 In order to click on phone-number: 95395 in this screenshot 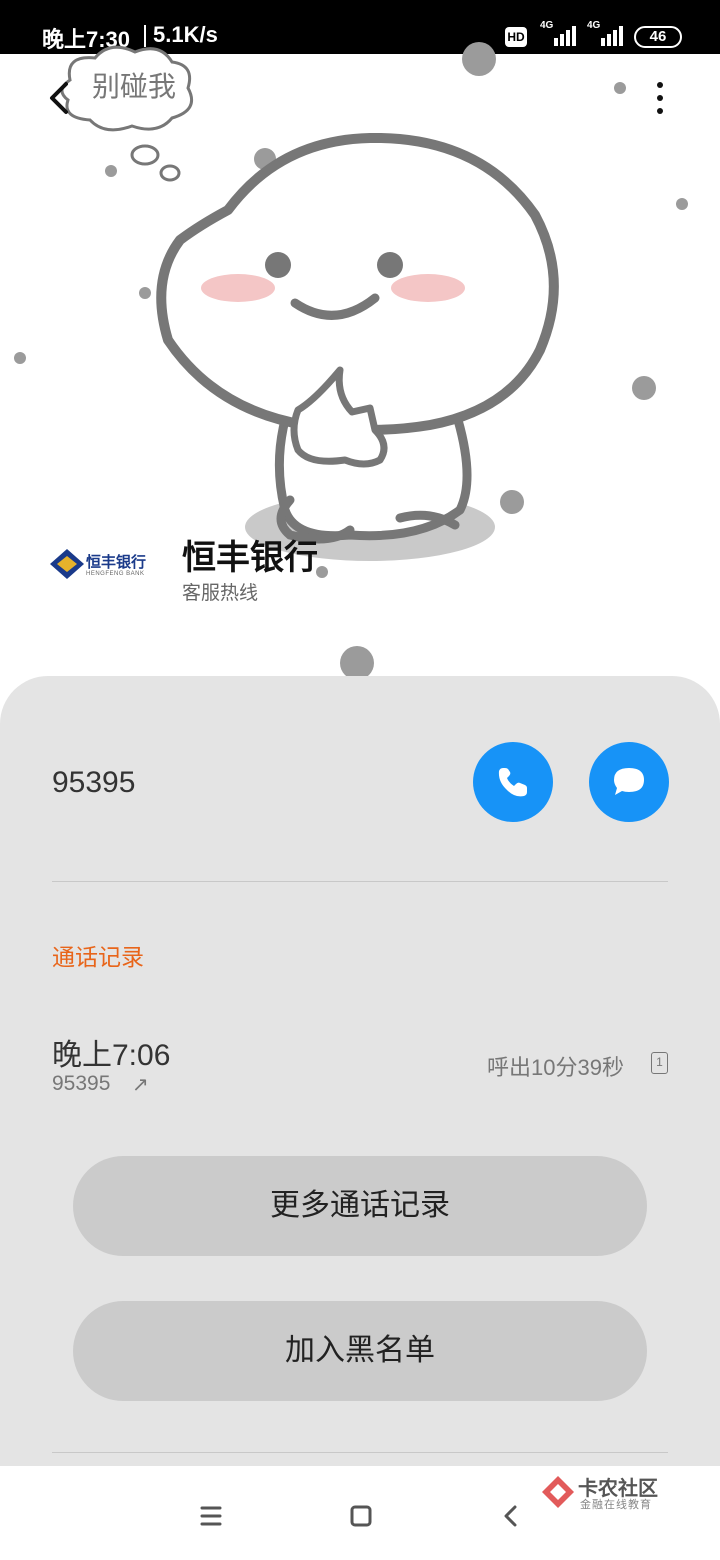, I will do `click(93, 783)`.